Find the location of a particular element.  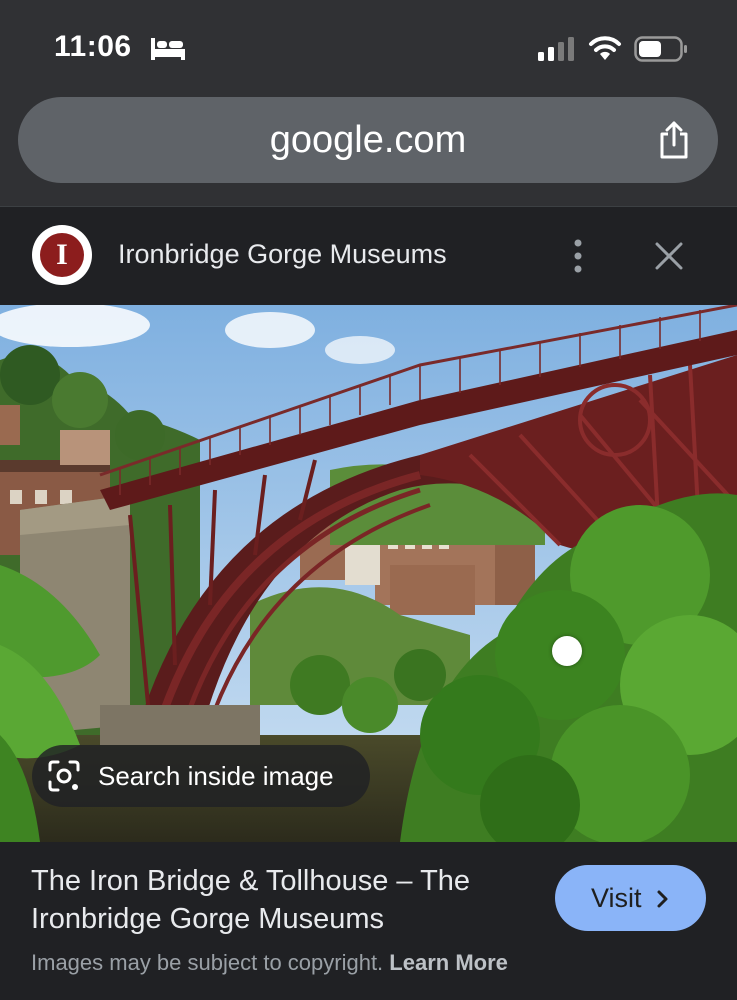

close-icon is located at coordinates (669, 256).